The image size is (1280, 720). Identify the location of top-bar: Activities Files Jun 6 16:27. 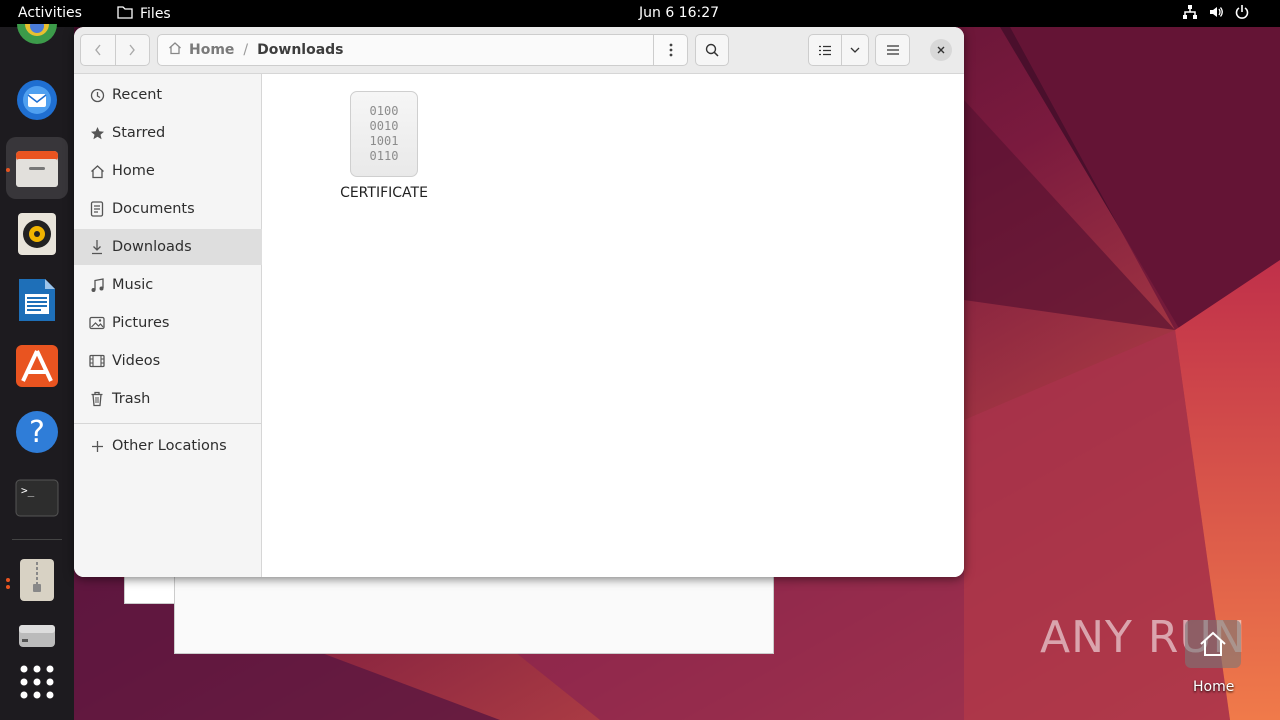
(640, 13).